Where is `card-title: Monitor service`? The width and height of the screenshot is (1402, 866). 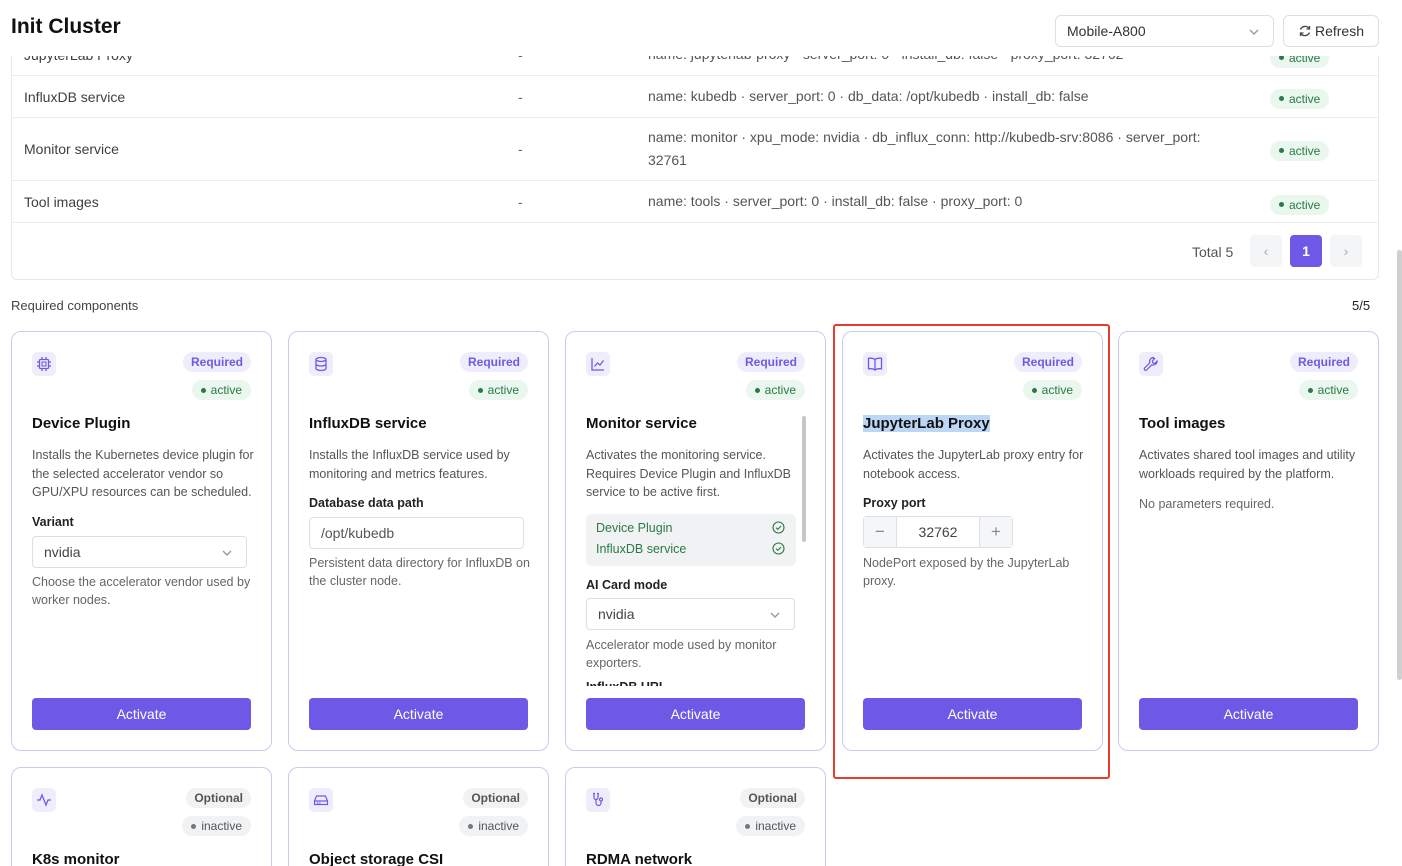
card-title: Monitor service is located at coordinates (641, 423).